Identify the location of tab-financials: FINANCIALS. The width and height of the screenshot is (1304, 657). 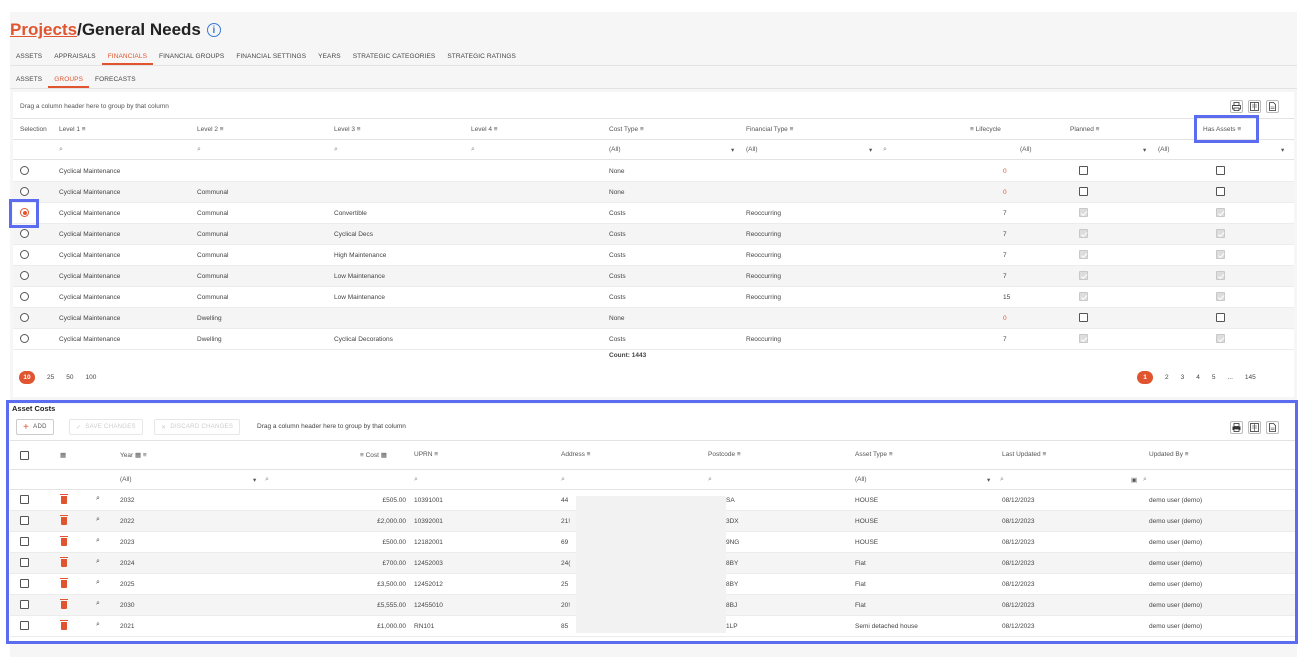
(127, 57).